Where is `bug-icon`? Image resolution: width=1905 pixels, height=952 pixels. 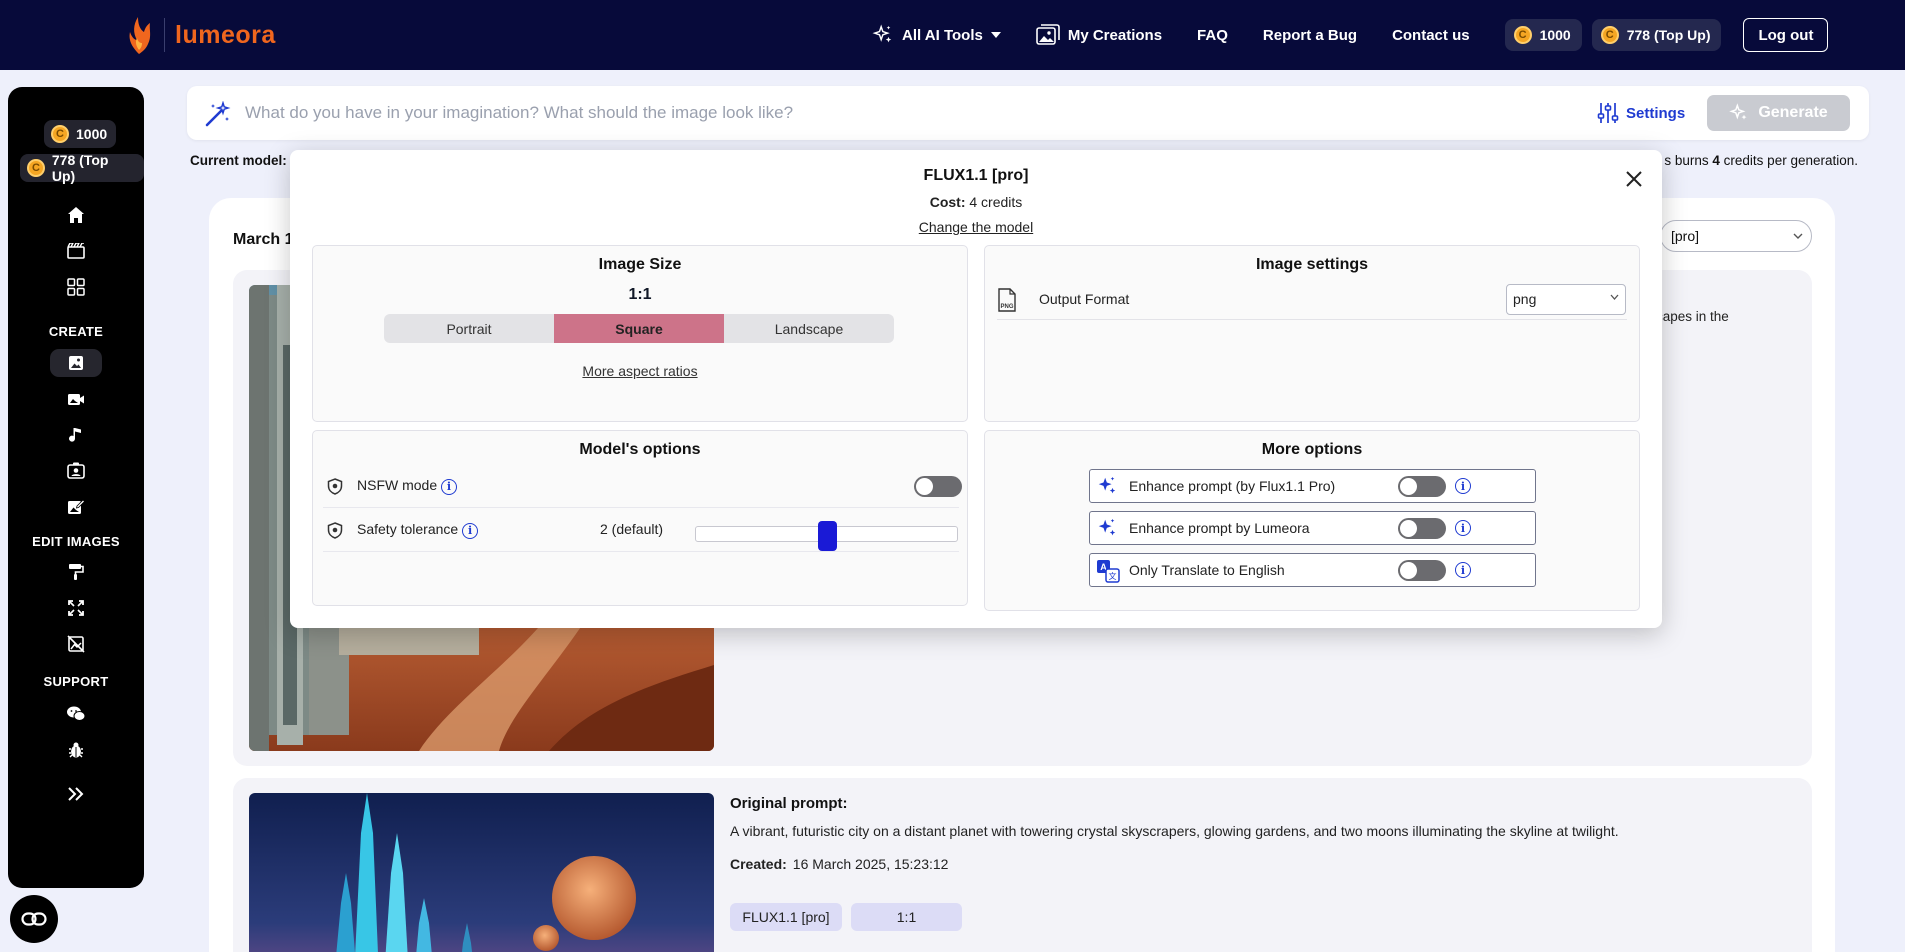 bug-icon is located at coordinates (76, 750).